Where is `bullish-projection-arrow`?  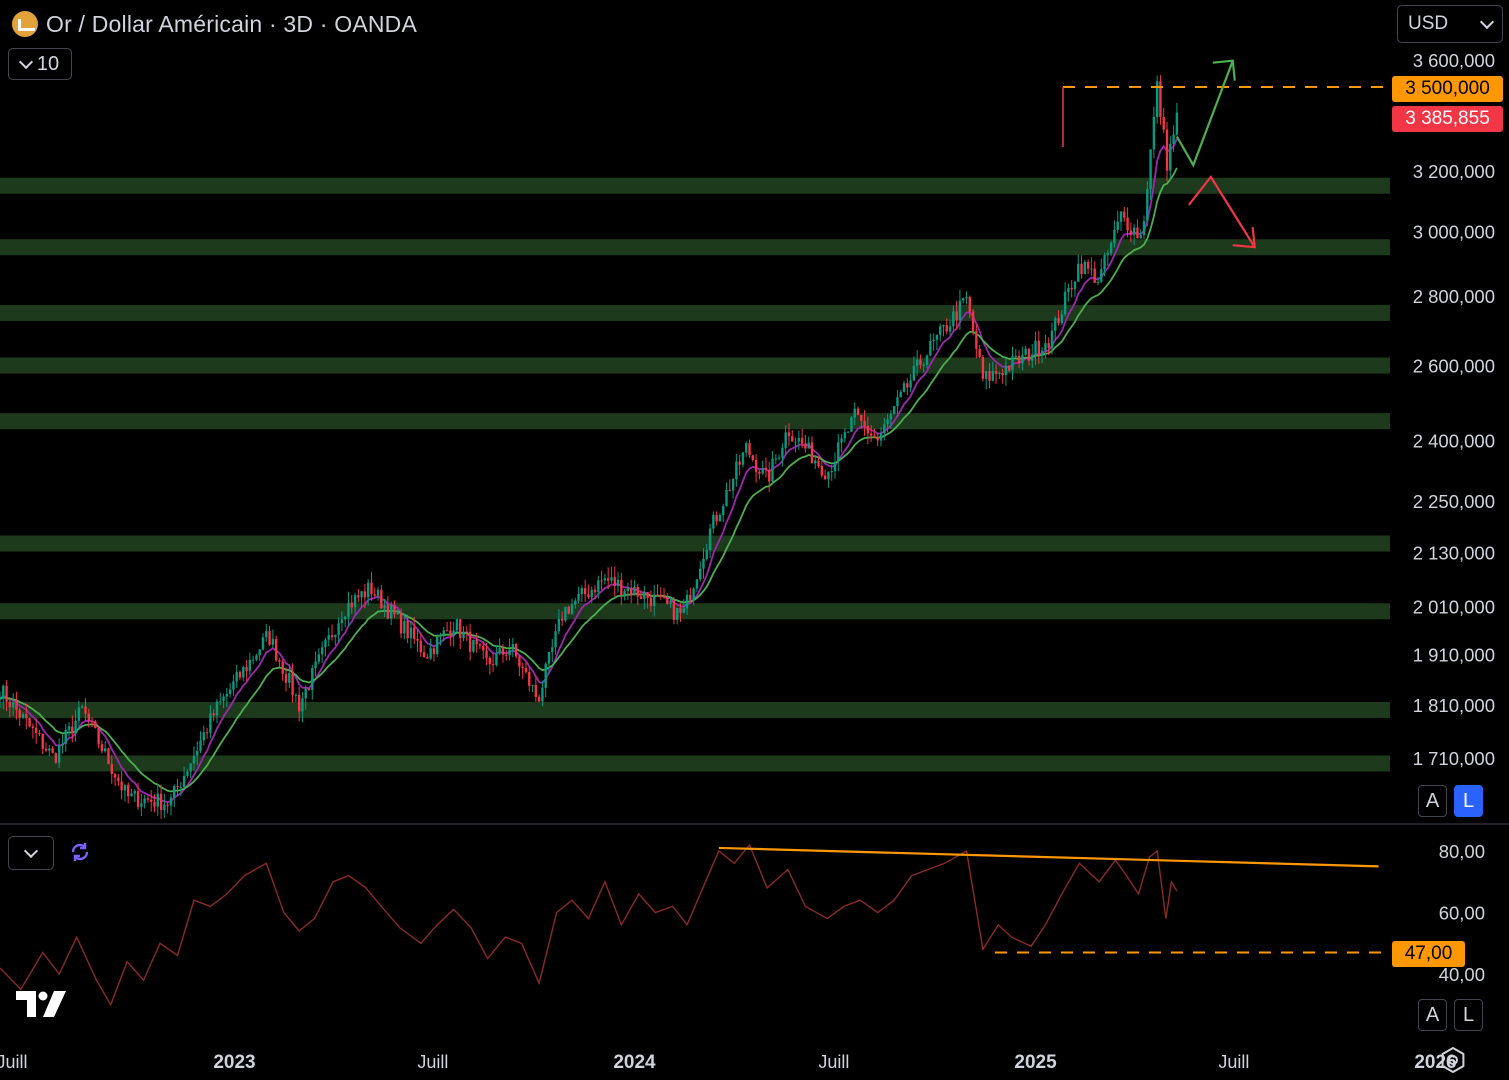
bullish-projection-arrow is located at coordinates (1204, 114).